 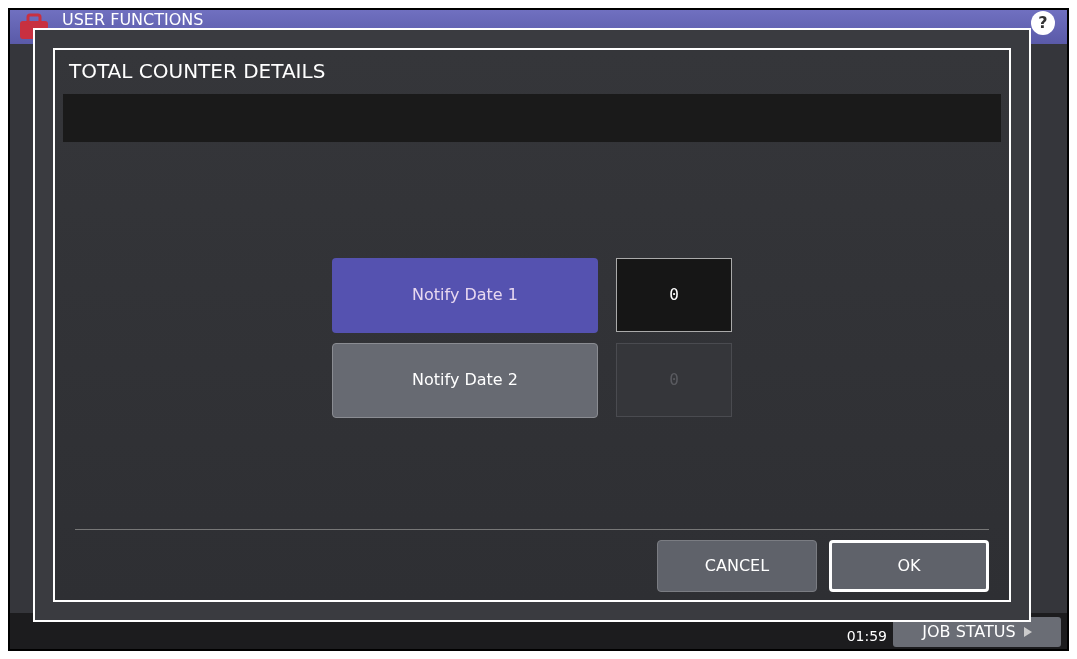 I want to click on notify-date-button: Notify Date 2, so click(x=465, y=380).